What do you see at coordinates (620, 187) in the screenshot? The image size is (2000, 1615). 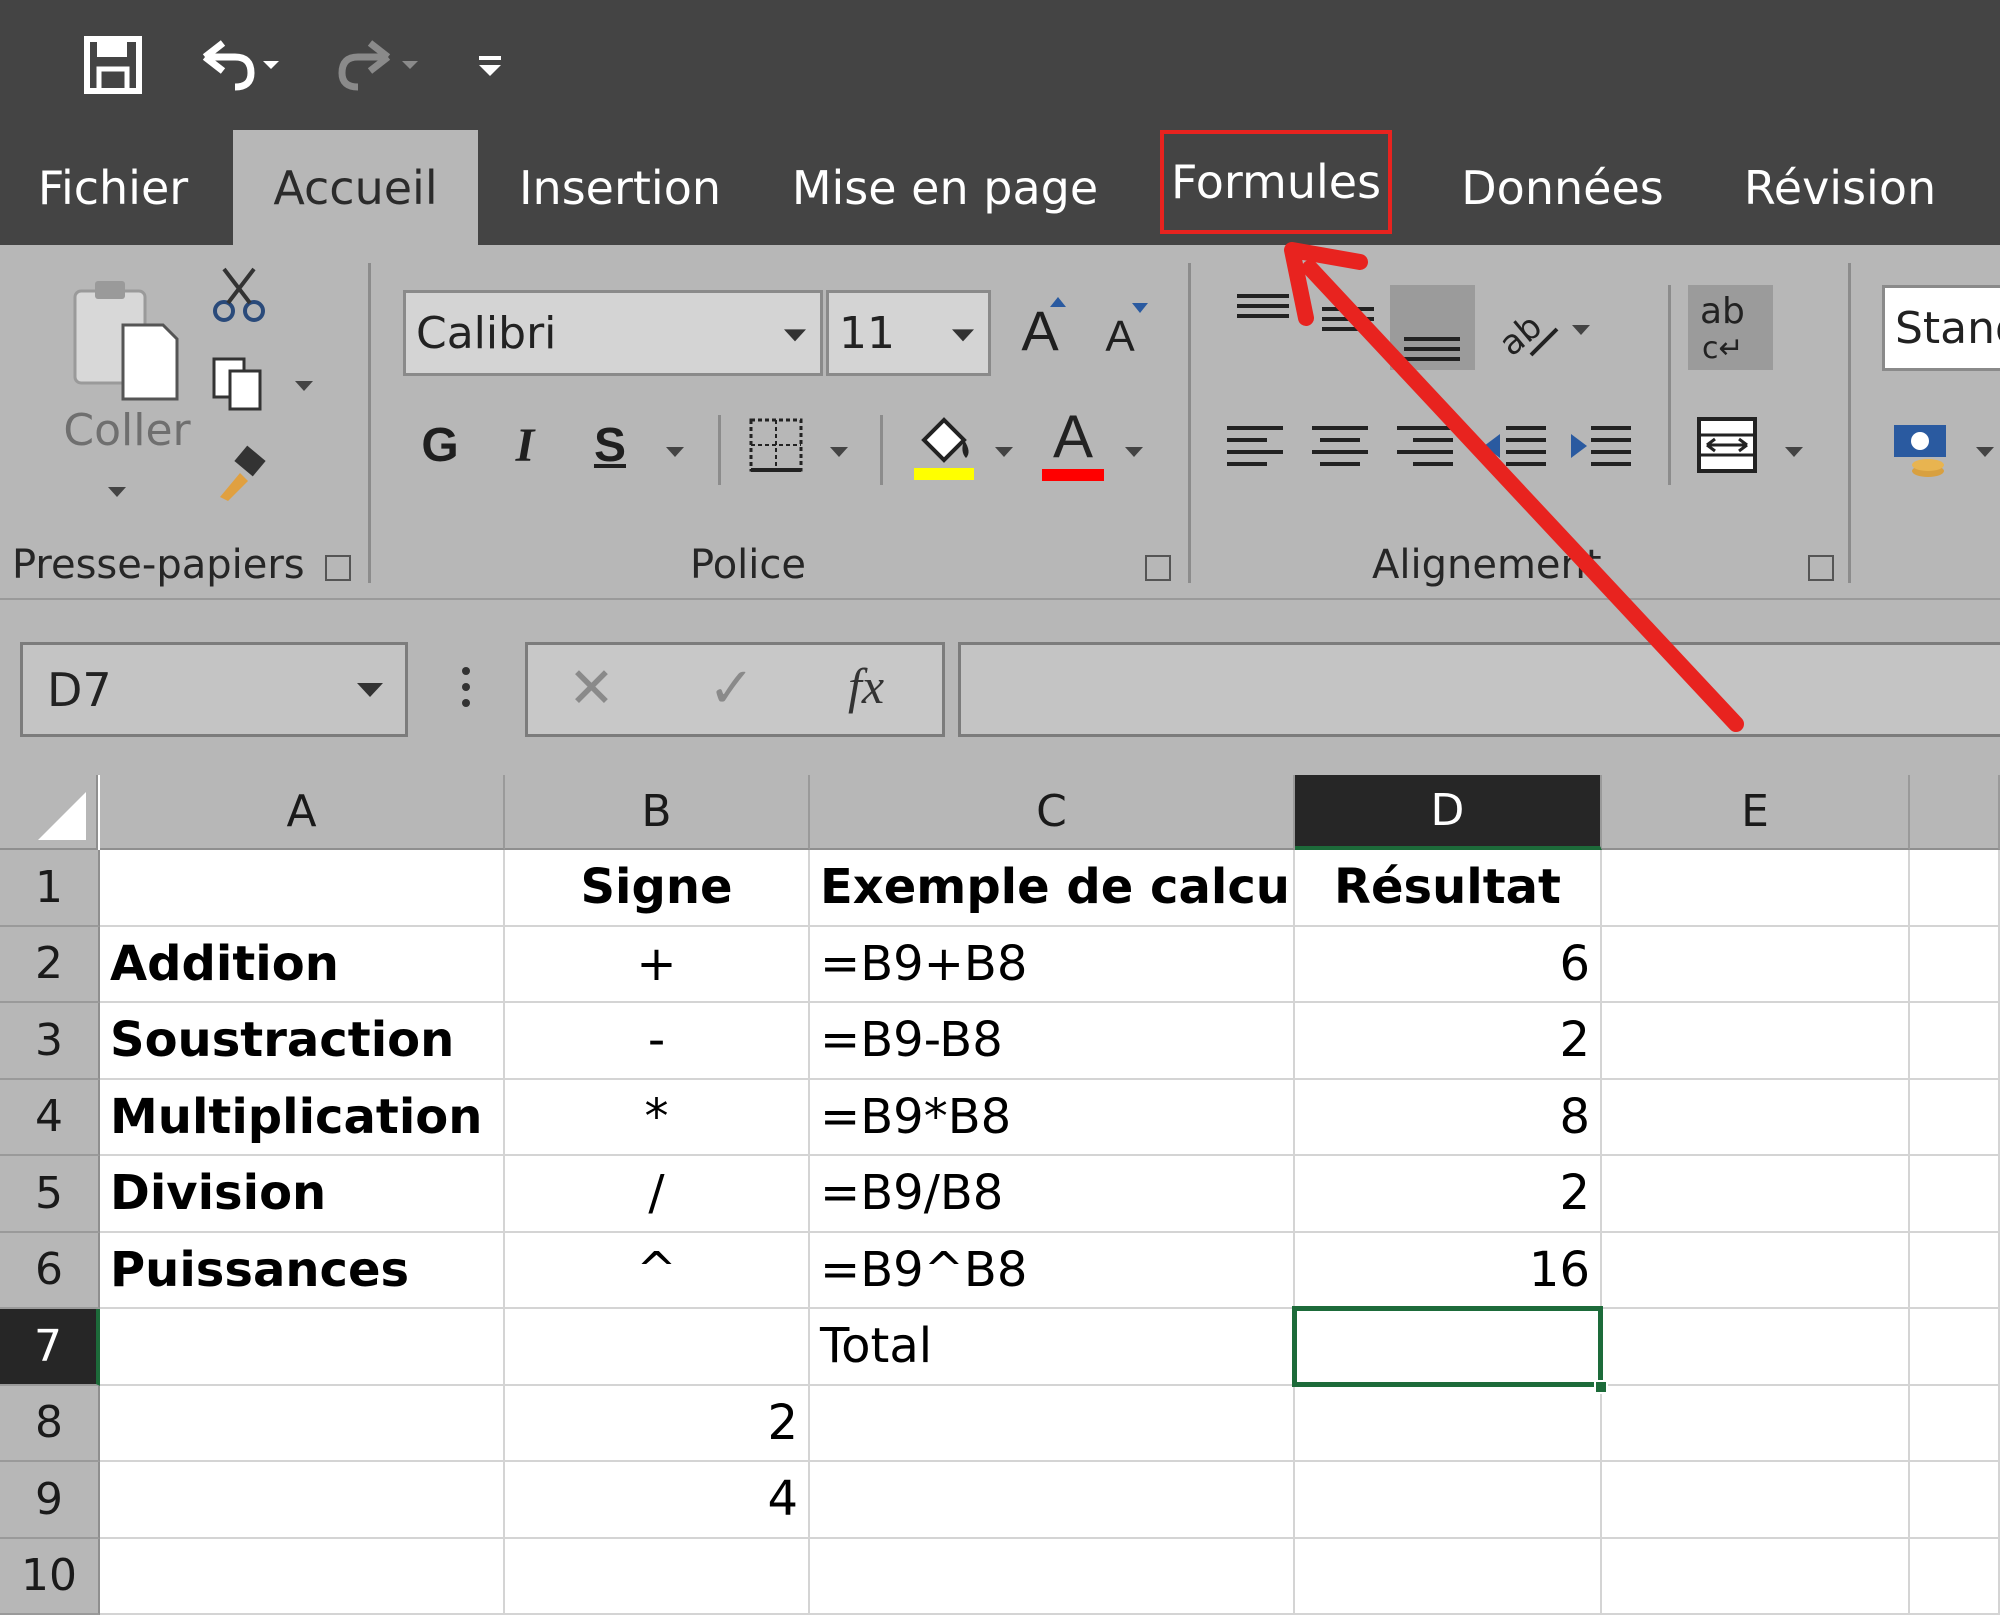 I see `tab-insertion: Insertion` at bounding box center [620, 187].